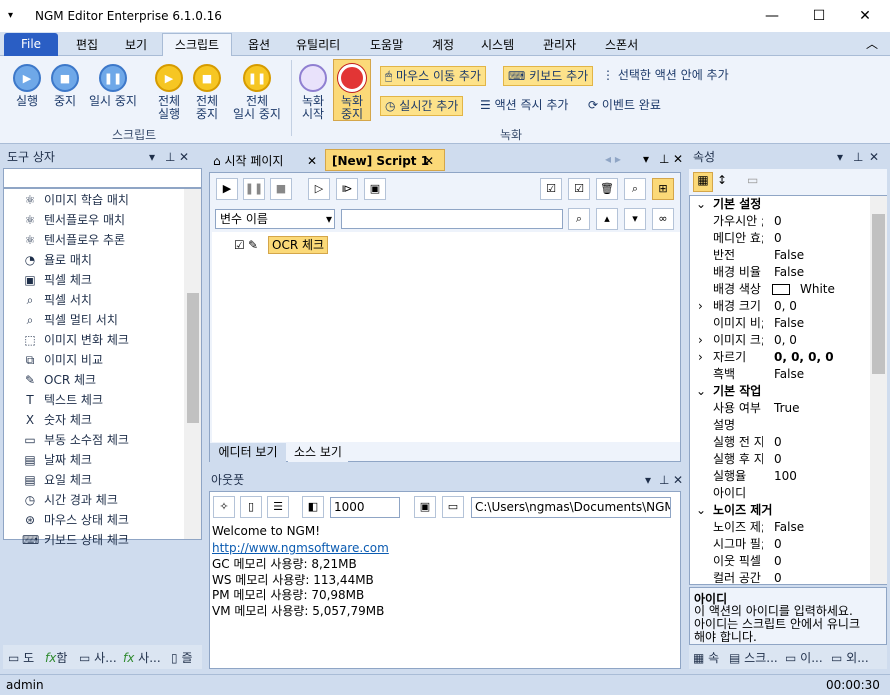 Image resolution: width=890 pixels, height=695 pixels. Describe the element at coordinates (77, 520) in the screenshot. I see `toolbox-item: ⊛ 마우스 상태 체크` at that location.